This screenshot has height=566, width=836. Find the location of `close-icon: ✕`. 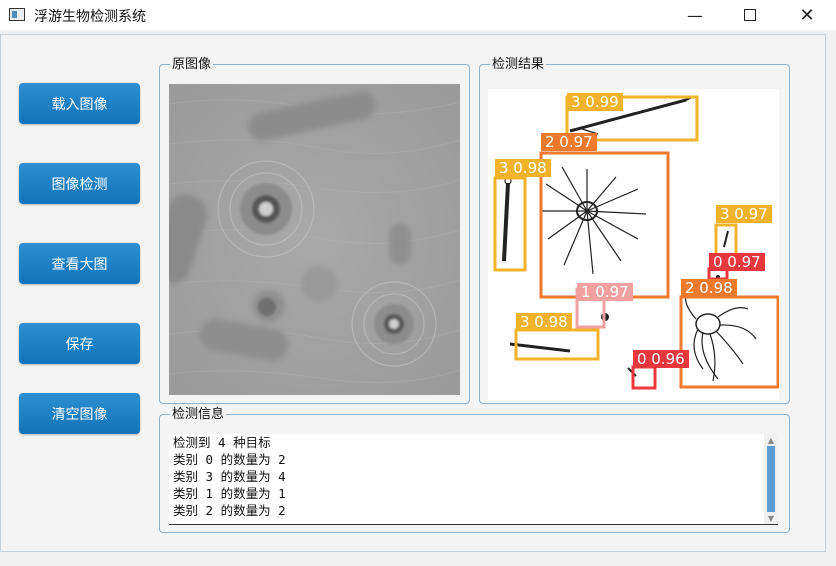

close-icon: ✕ is located at coordinates (807, 15).